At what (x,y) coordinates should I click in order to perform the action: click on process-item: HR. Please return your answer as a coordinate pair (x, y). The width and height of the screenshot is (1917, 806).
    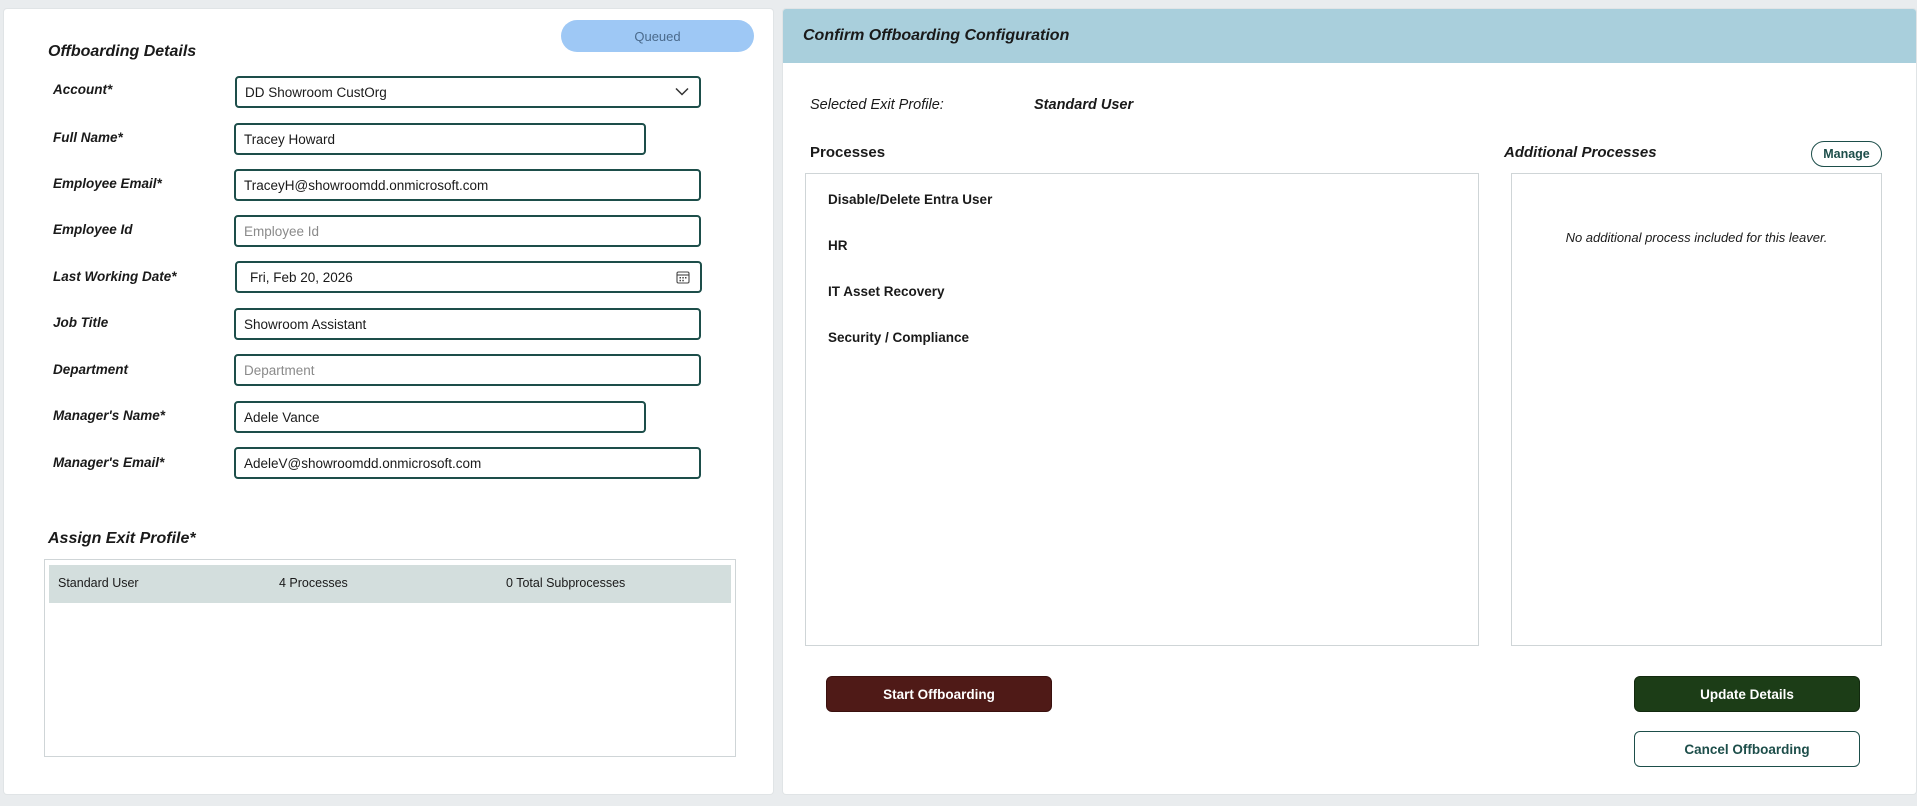
    Looking at the image, I should click on (838, 245).